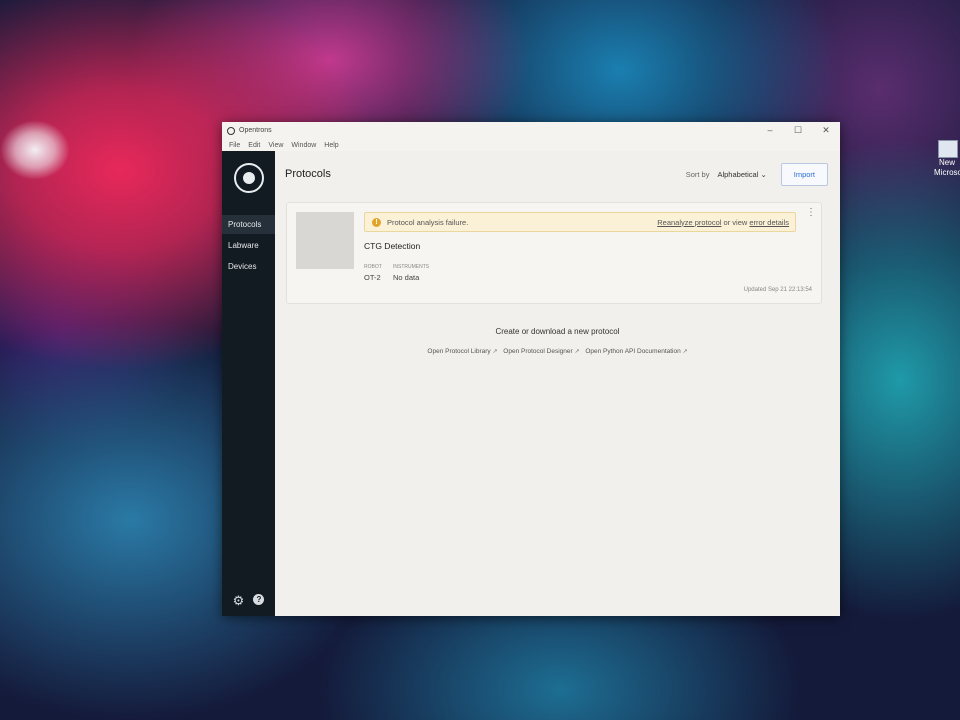  Describe the element at coordinates (948, 149) in the screenshot. I see `file-icon` at that location.